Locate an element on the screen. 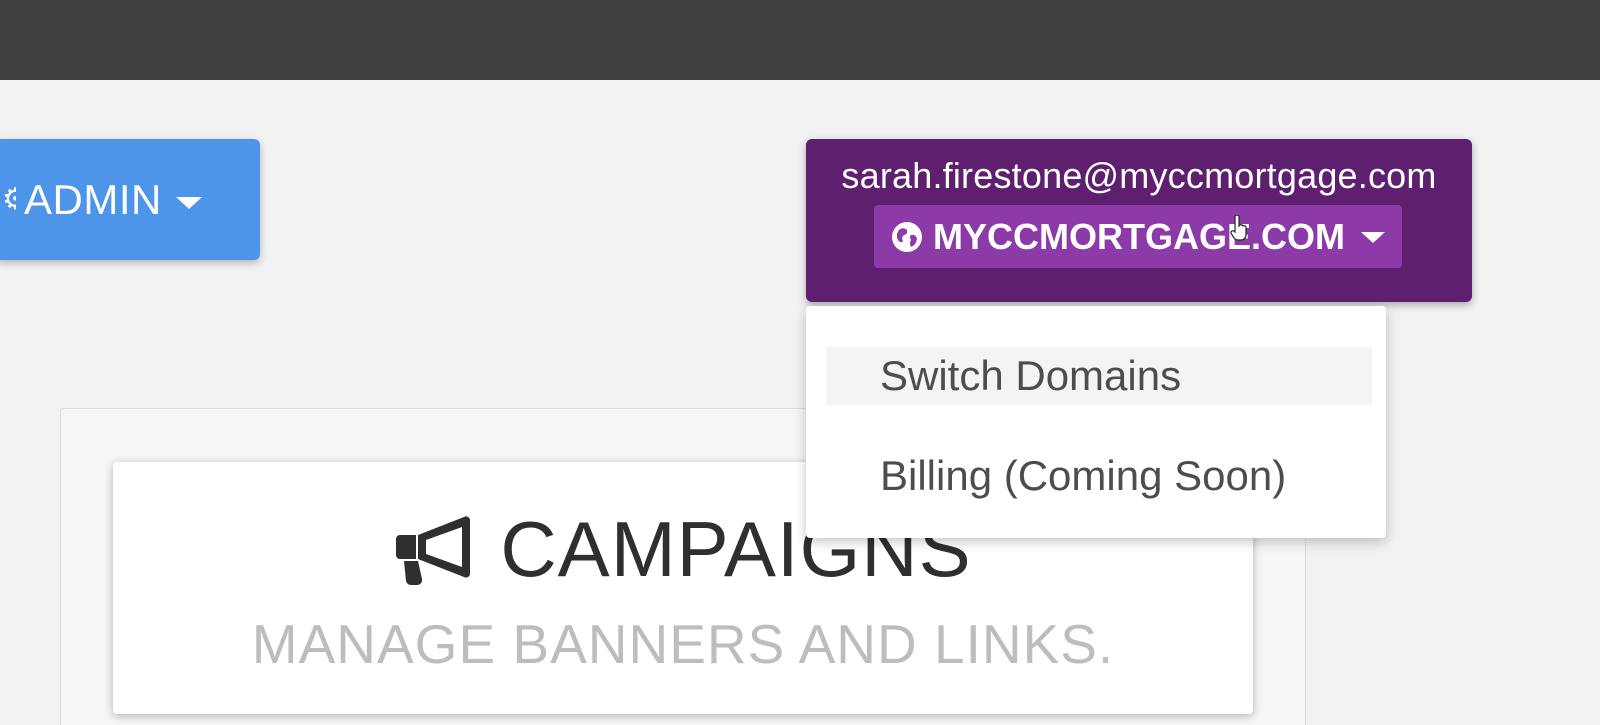  admin-menu-button: ⚙ ADMIN is located at coordinates (130, 199).